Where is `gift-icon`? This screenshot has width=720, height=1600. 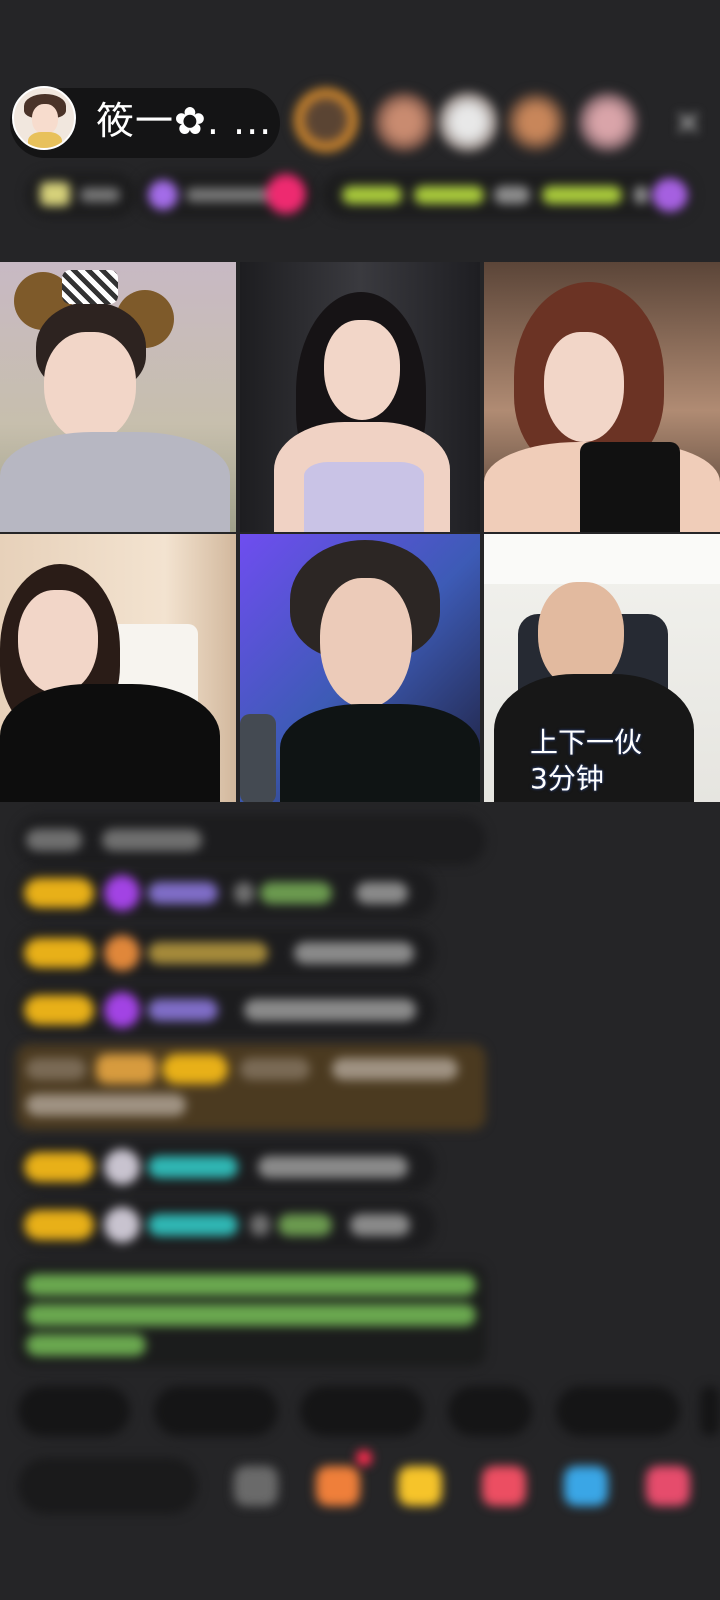 gift-icon is located at coordinates (420, 1486).